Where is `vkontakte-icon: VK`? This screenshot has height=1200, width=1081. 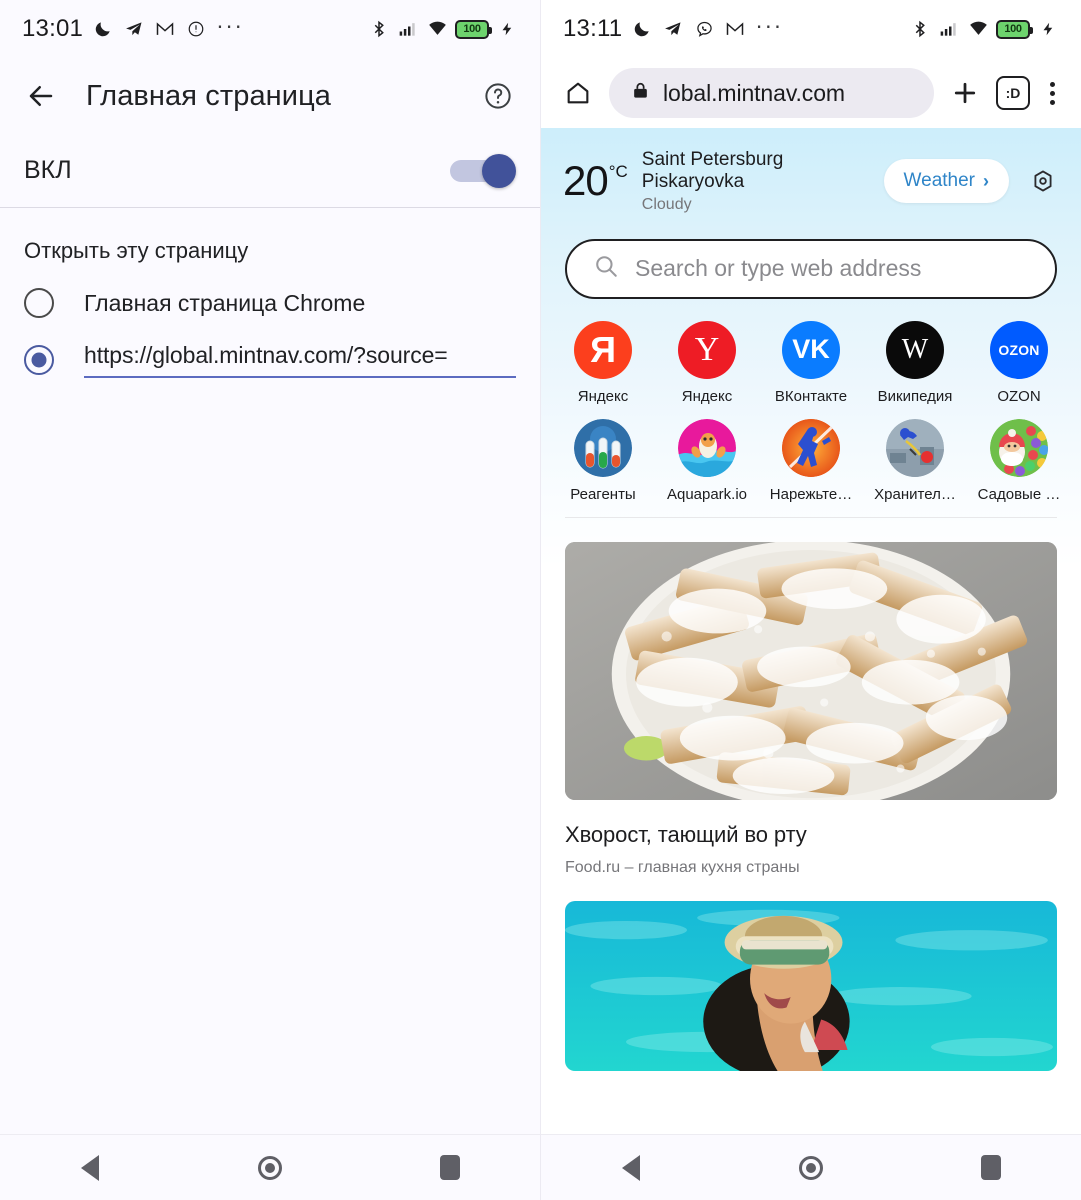
vkontakte-icon: VK is located at coordinates (811, 349).